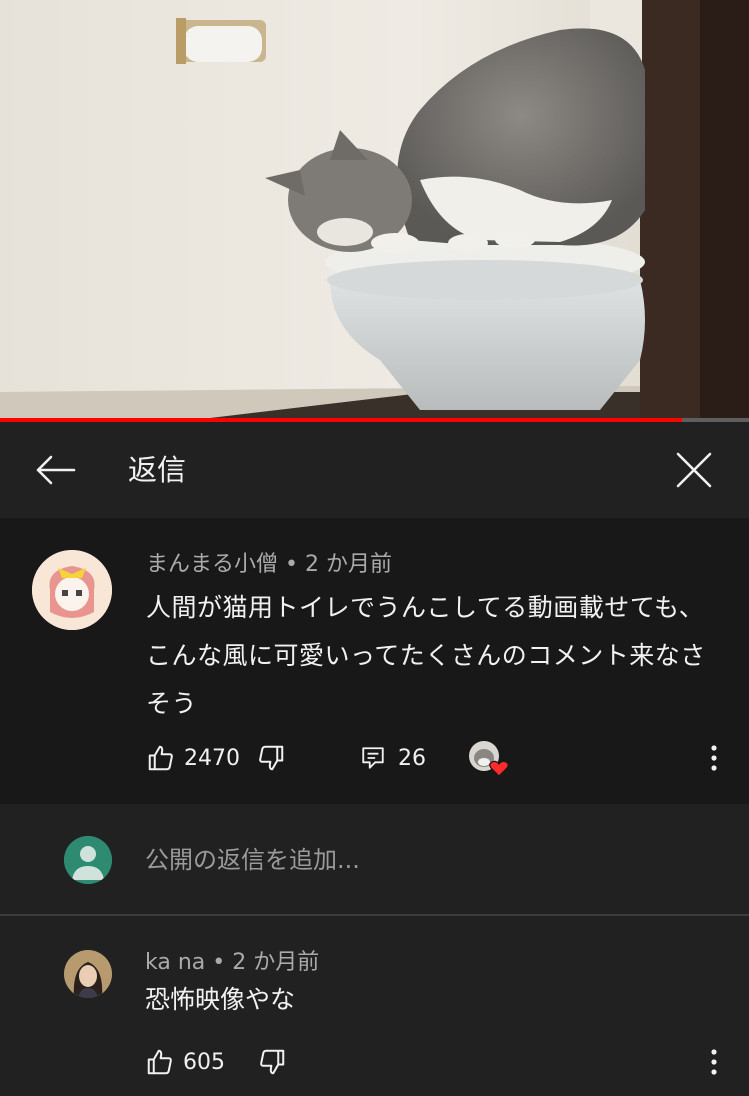  I want to click on close-button, so click(694, 470).